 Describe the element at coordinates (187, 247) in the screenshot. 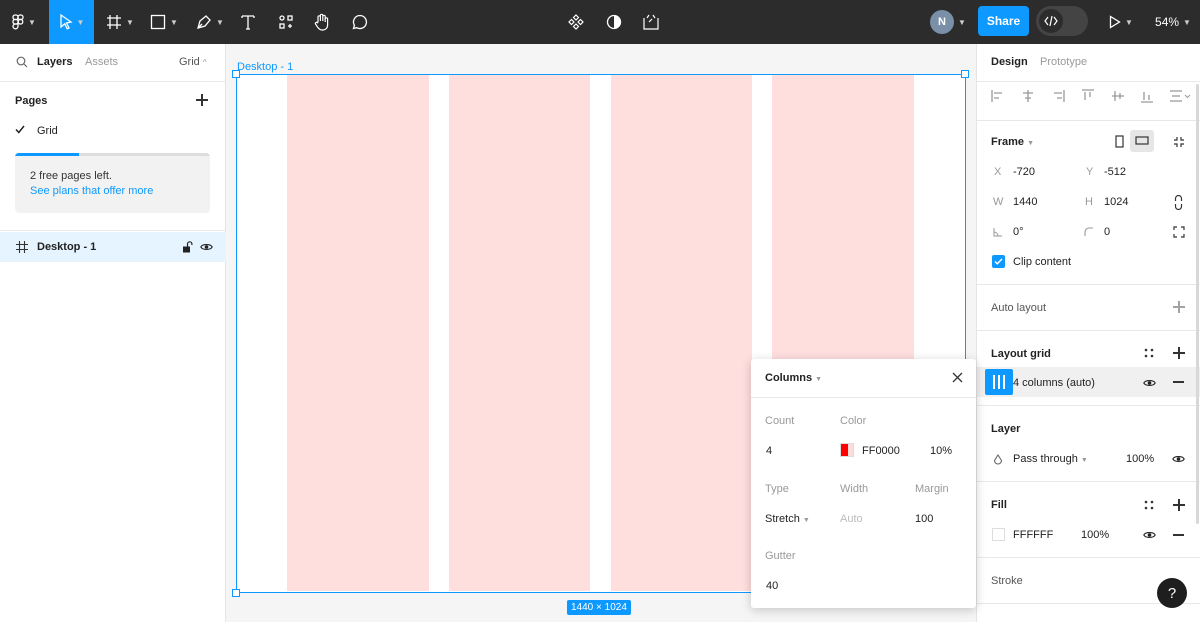

I see `unlock-icon` at that location.